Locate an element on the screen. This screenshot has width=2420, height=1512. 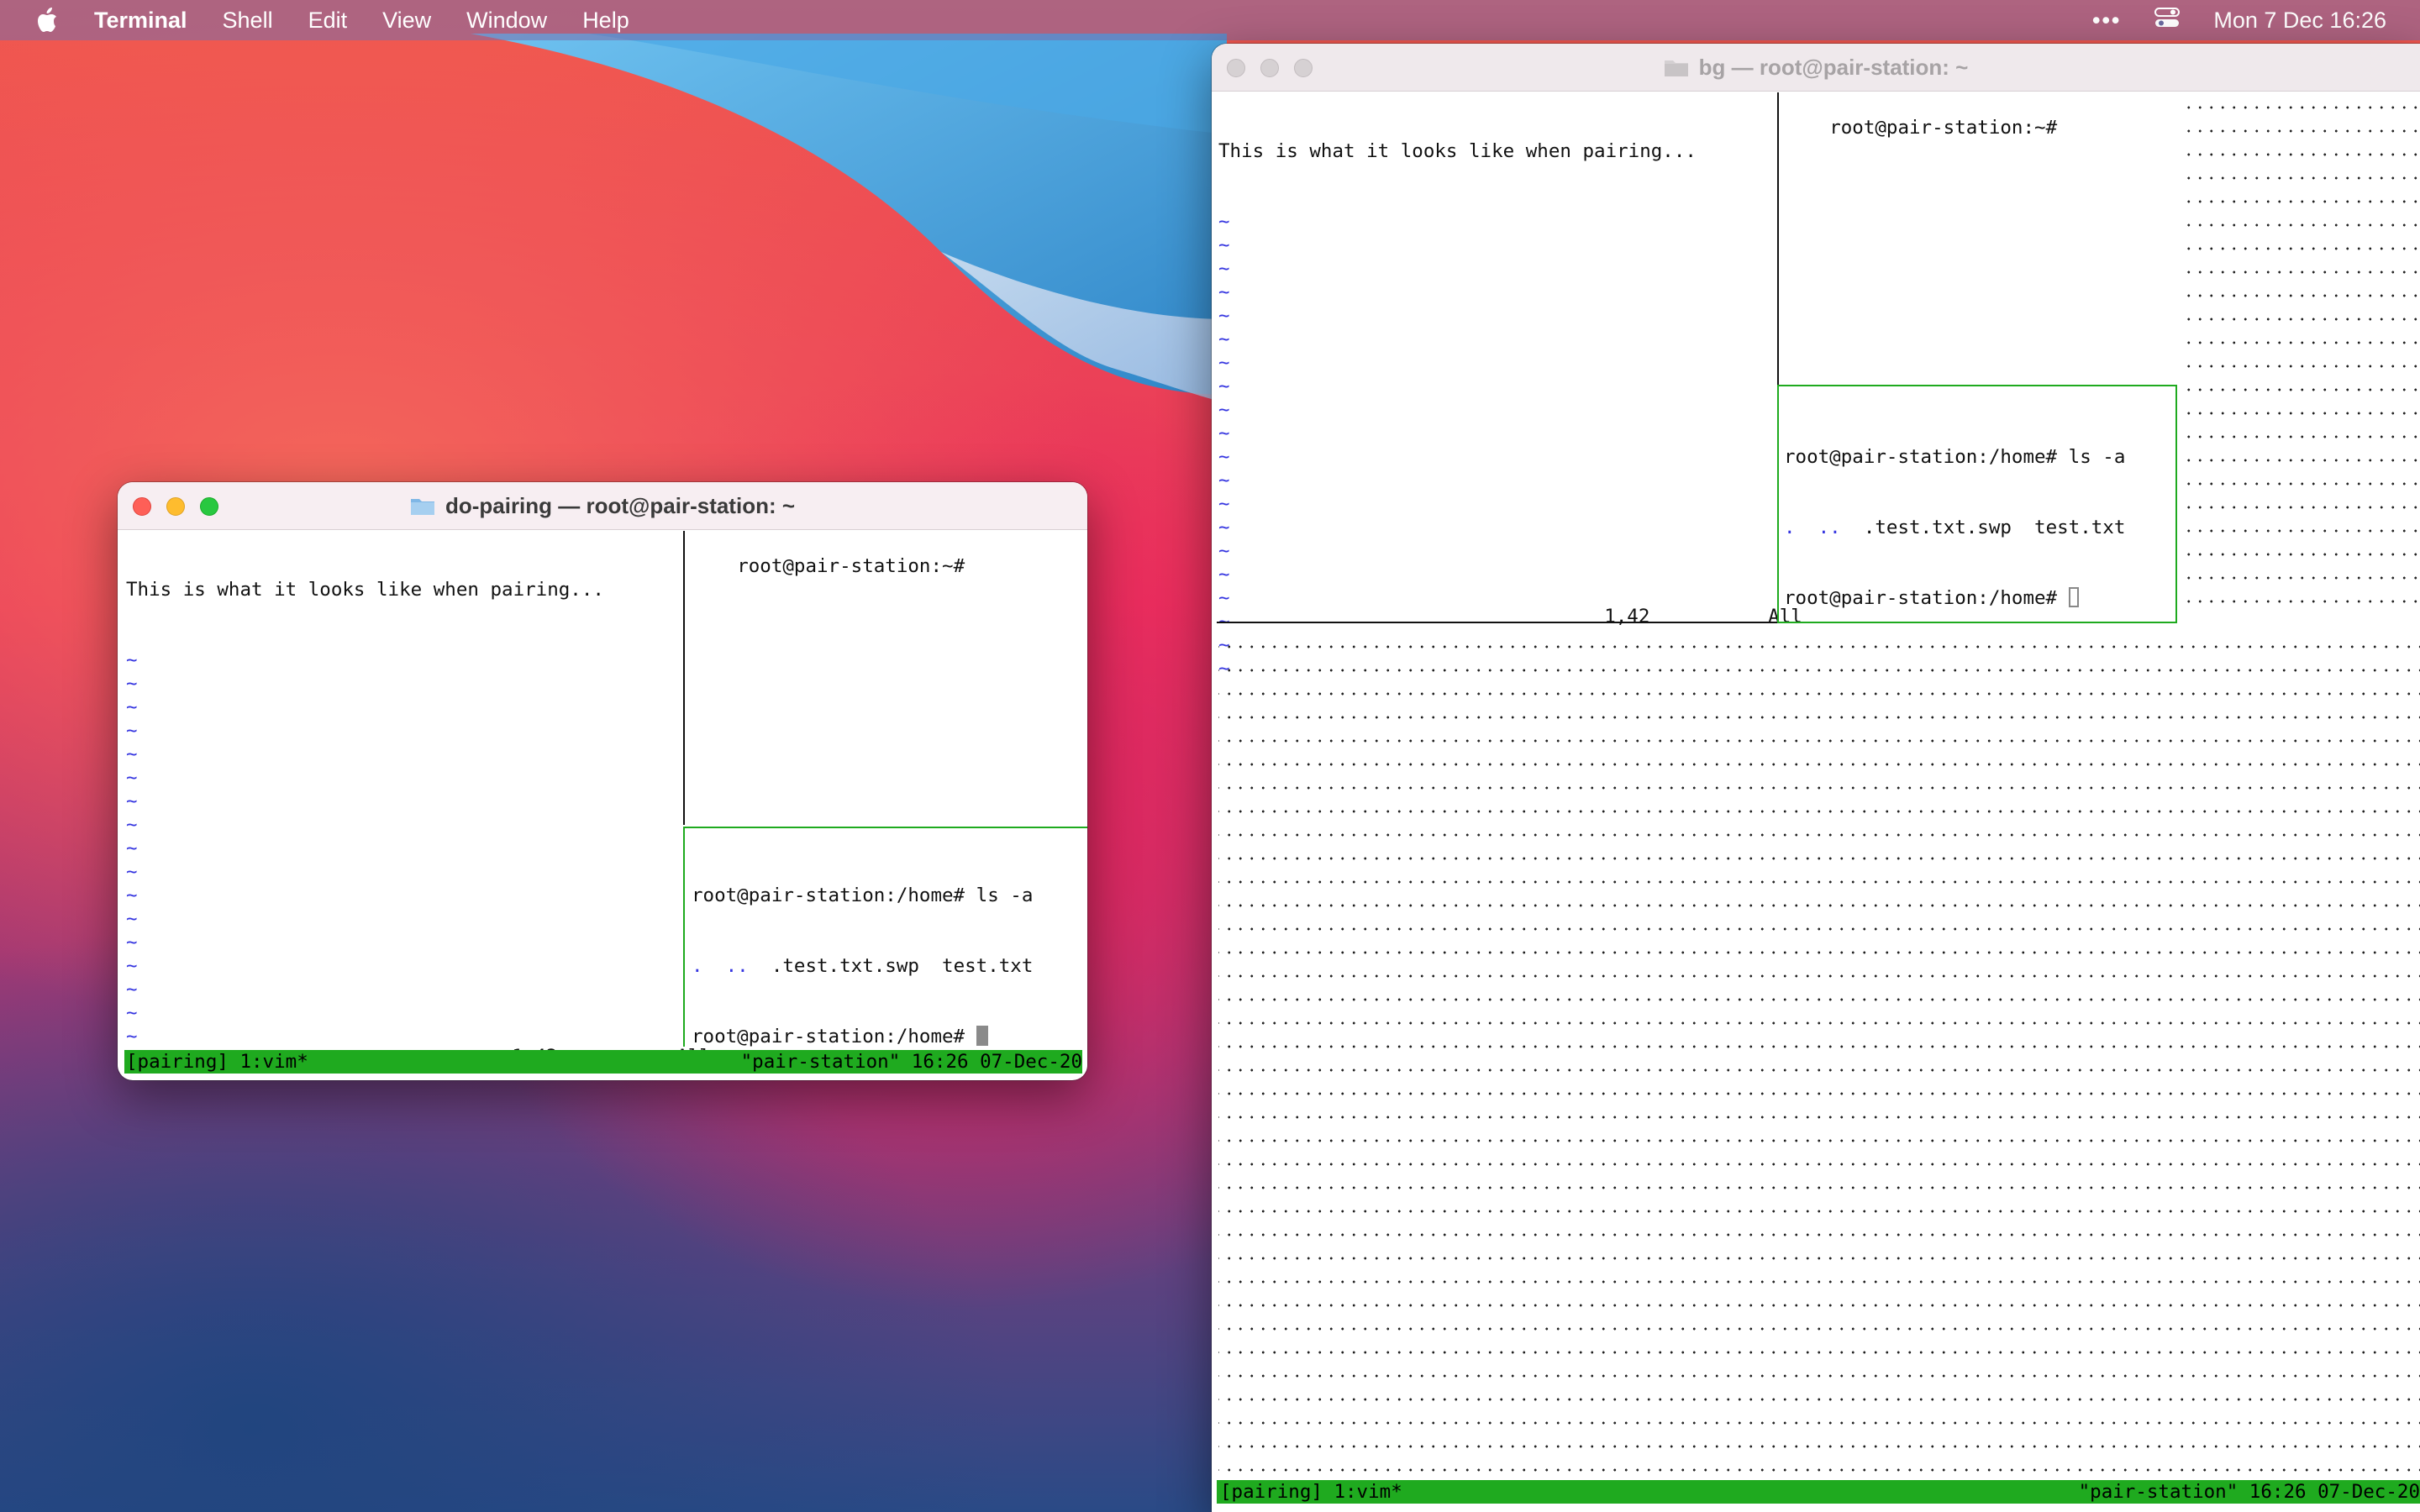
more-menu-icon: ••• is located at coordinates (2106, 21).